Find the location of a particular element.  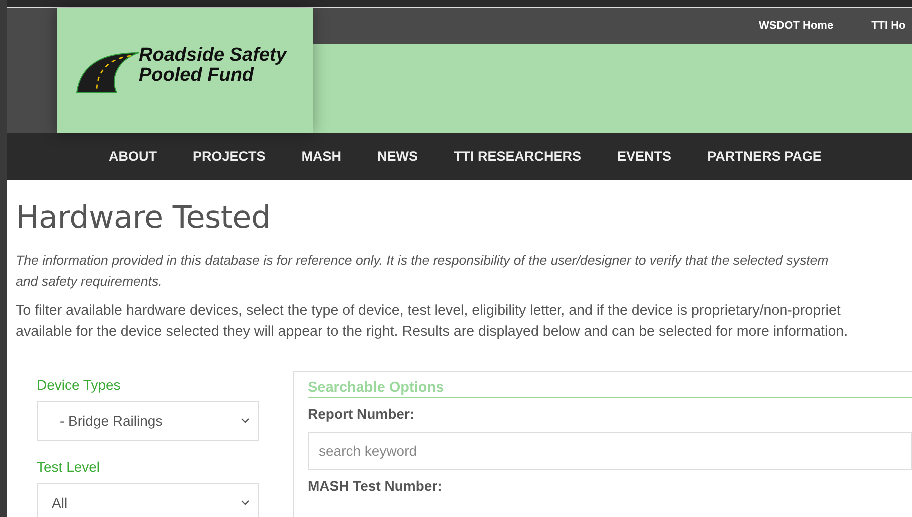

search-field: search keyword is located at coordinates (610, 451).